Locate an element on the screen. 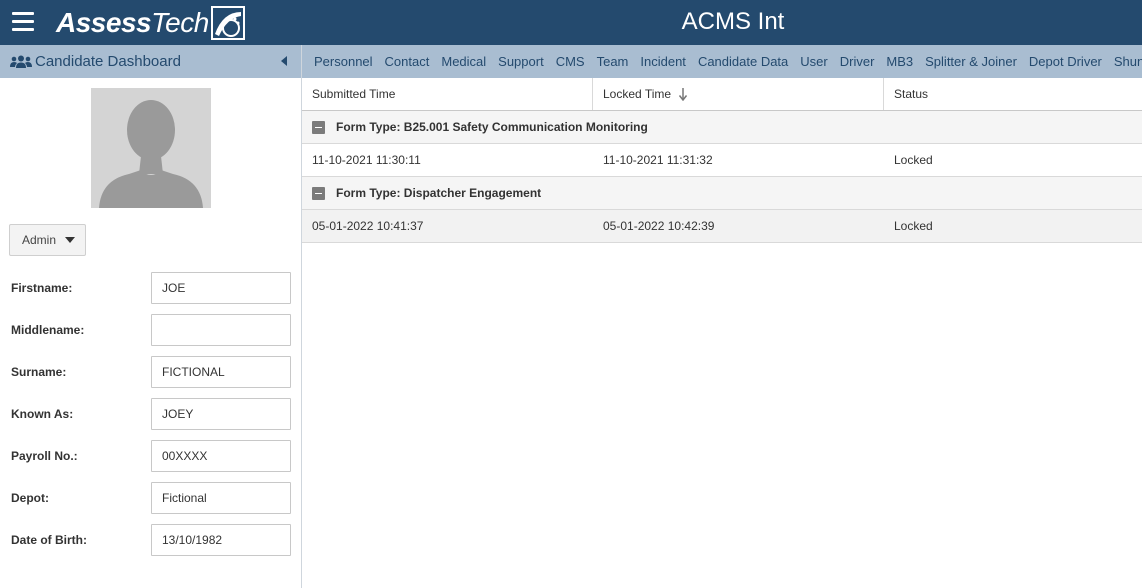 The height and width of the screenshot is (588, 1142). logo-mark-icon is located at coordinates (227, 23).